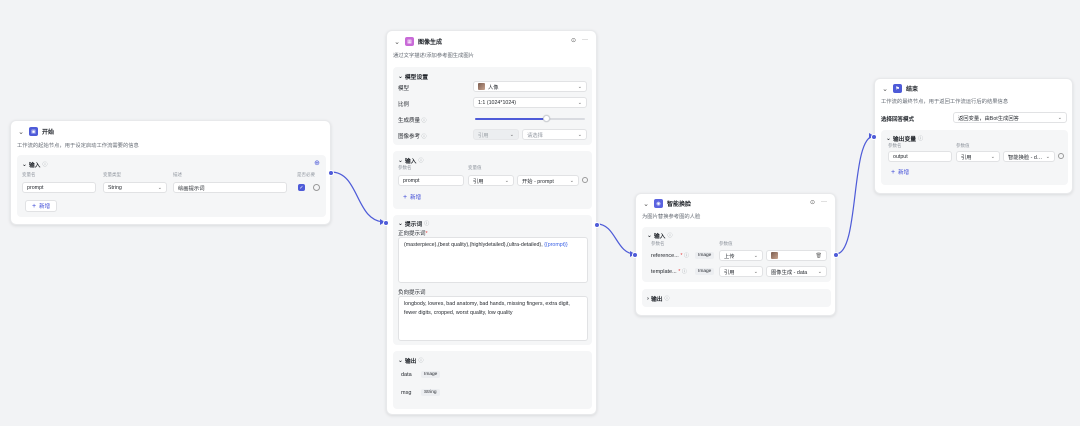 Image resolution: width=1080 pixels, height=426 pixels. Describe the element at coordinates (491, 180) in the screenshot. I see `input-mode-select: 引用 ⌄` at that location.